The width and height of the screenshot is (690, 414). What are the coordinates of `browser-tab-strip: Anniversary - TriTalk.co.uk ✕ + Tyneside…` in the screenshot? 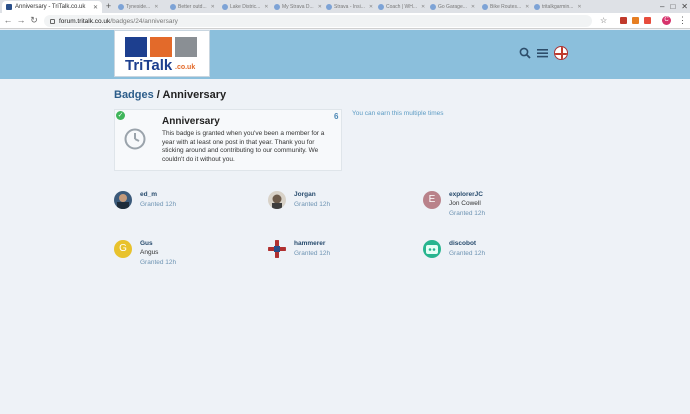 It's located at (345, 6).